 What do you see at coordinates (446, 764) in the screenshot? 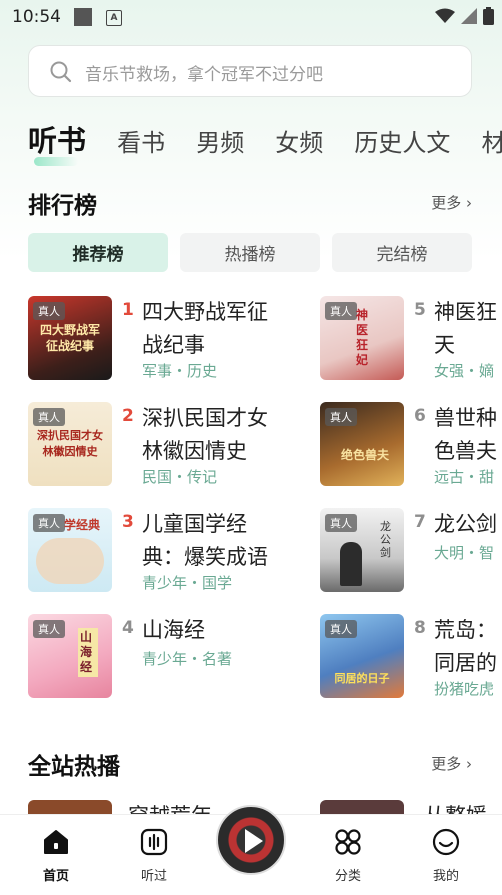
I see `hot-more-label: 更多` at bounding box center [446, 764].